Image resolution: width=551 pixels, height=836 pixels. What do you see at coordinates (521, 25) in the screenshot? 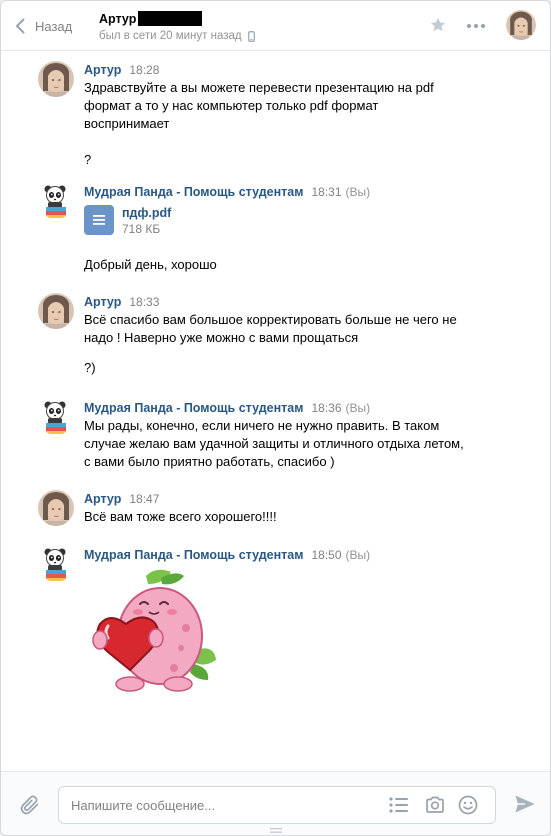
I see `peer-avatar` at bounding box center [521, 25].